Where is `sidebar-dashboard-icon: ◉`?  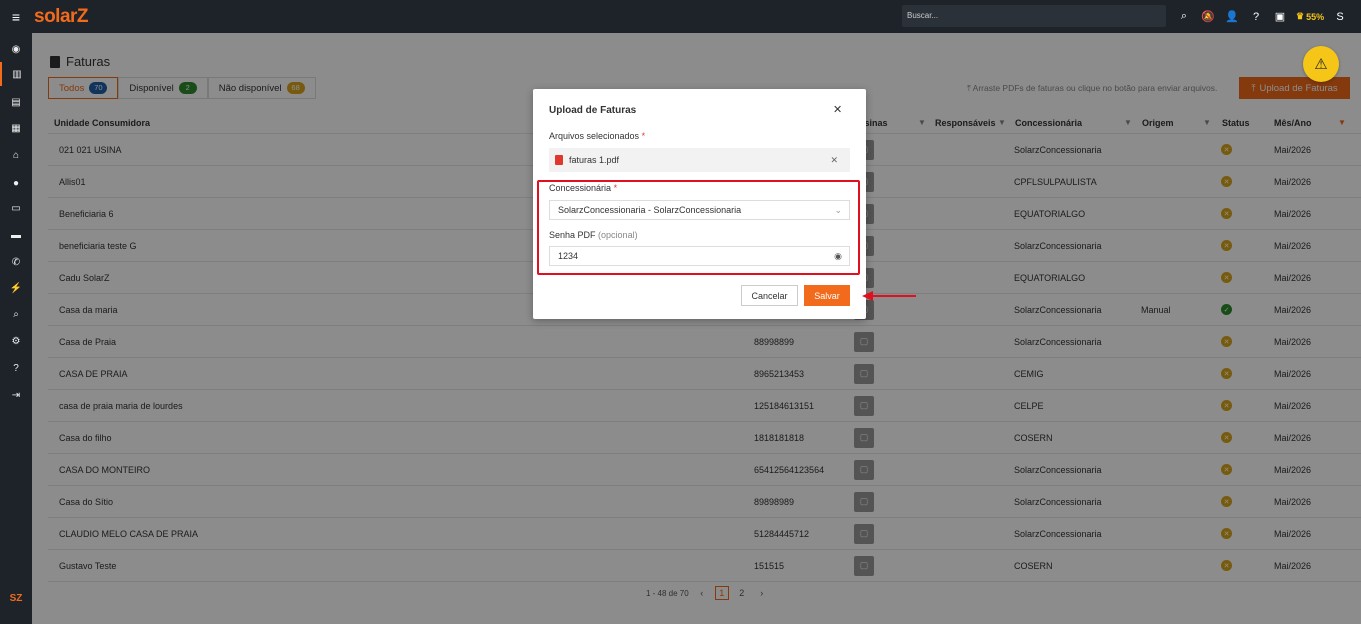 sidebar-dashboard-icon: ◉ is located at coordinates (16, 49).